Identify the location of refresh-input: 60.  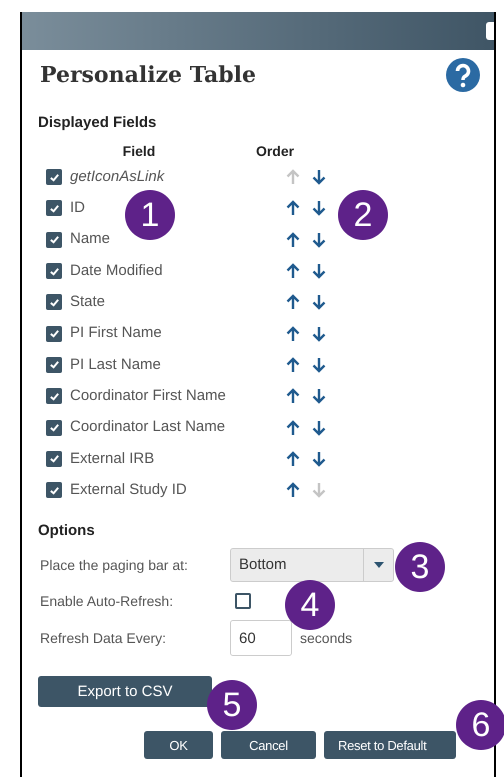
(261, 638).